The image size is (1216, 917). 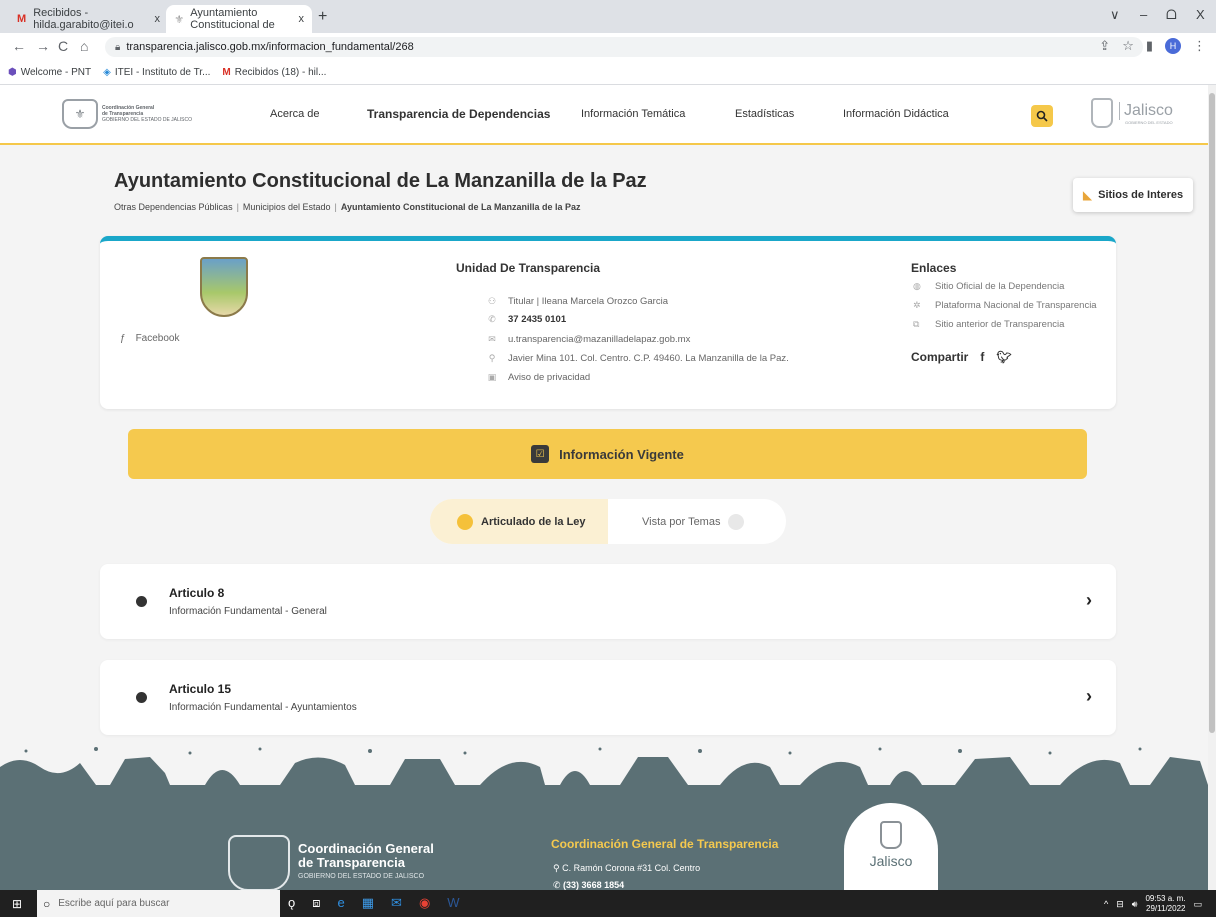 I want to click on enlace-pnt: ✲ Plataforma Nacional de Transparencia, so click(x=1005, y=305).